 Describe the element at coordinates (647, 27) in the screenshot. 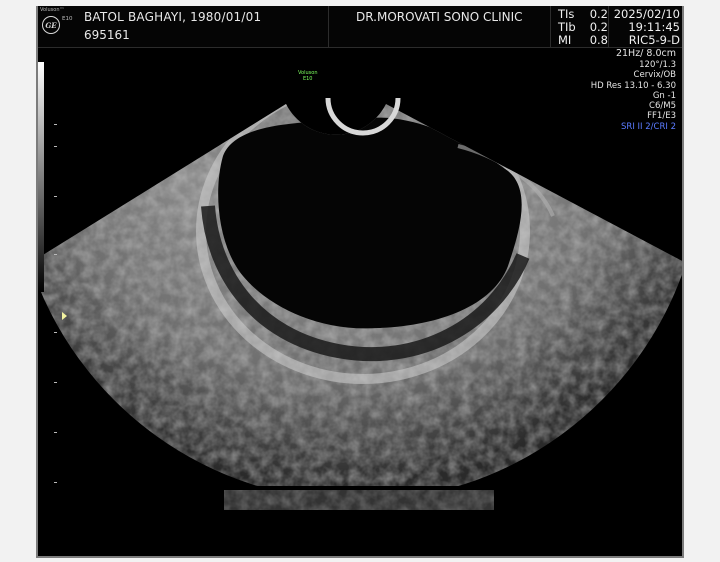

I see `datetime-panel: 2025/02/10 19:11:45 RIC5-9-D` at that location.